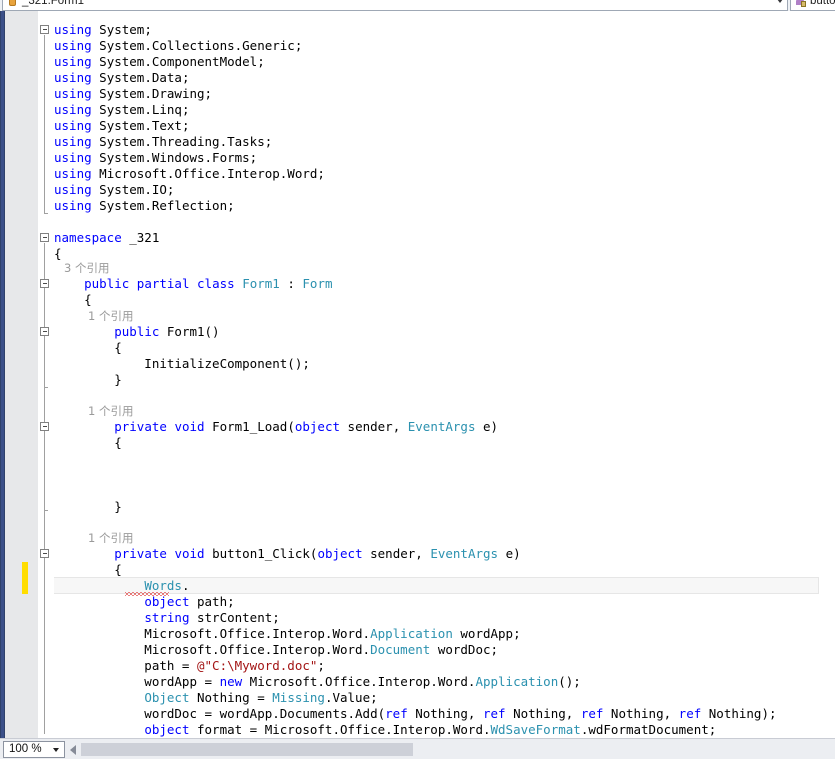 Image resolution: width=835 pixels, height=759 pixels. I want to click on code-line: public Form1(), so click(136, 332).